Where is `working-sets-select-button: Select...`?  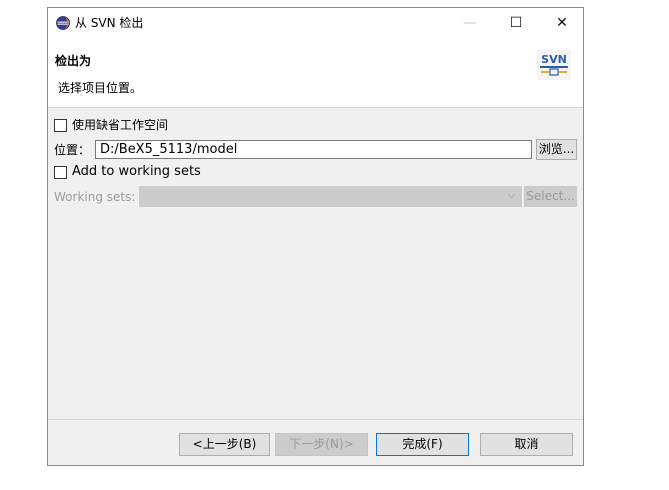
working-sets-select-button: Select... is located at coordinates (550, 196).